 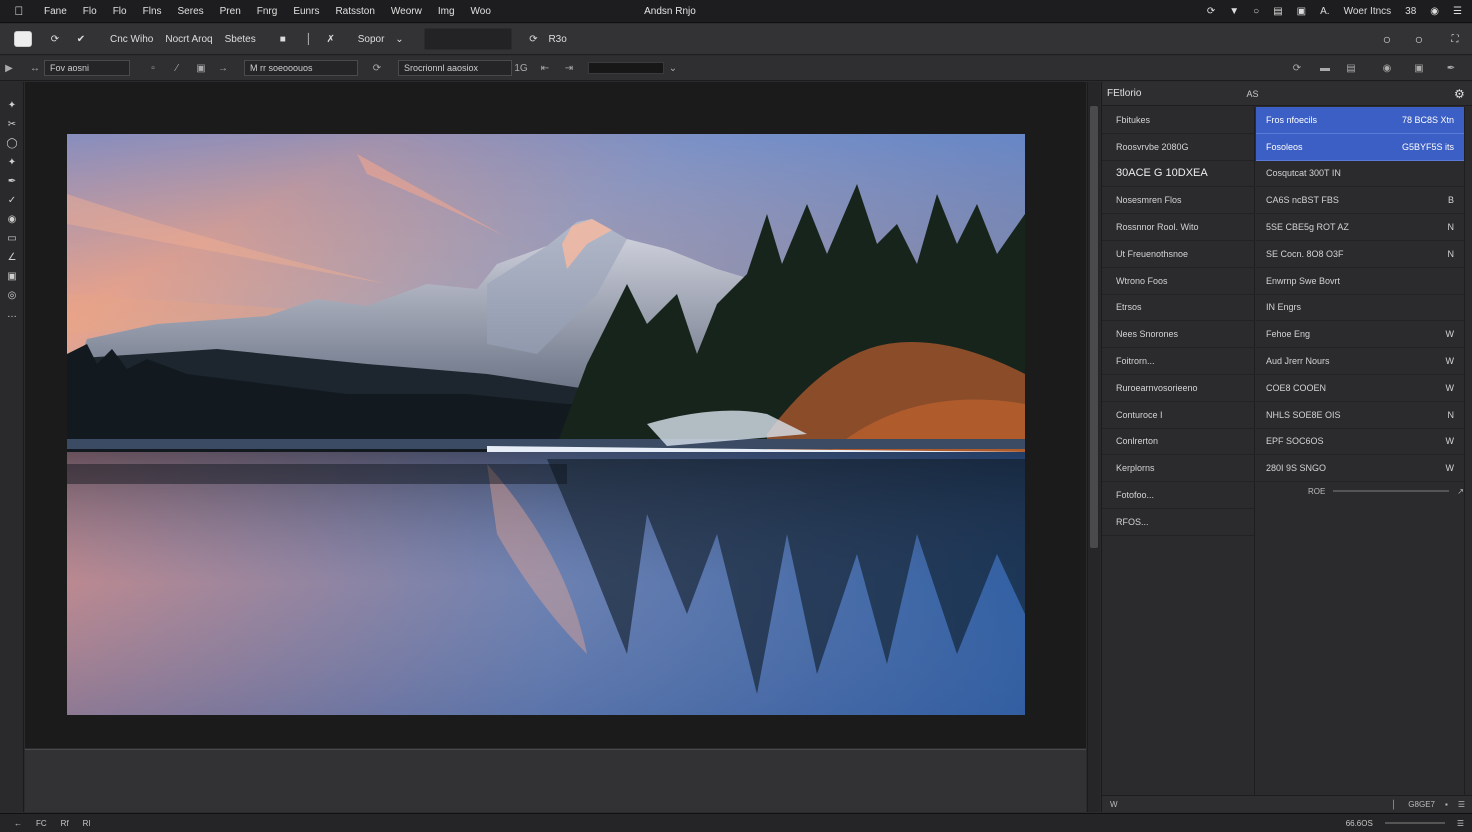 What do you see at coordinates (223, 68) in the screenshot?
I see `opt-arrow-icon: →` at bounding box center [223, 68].